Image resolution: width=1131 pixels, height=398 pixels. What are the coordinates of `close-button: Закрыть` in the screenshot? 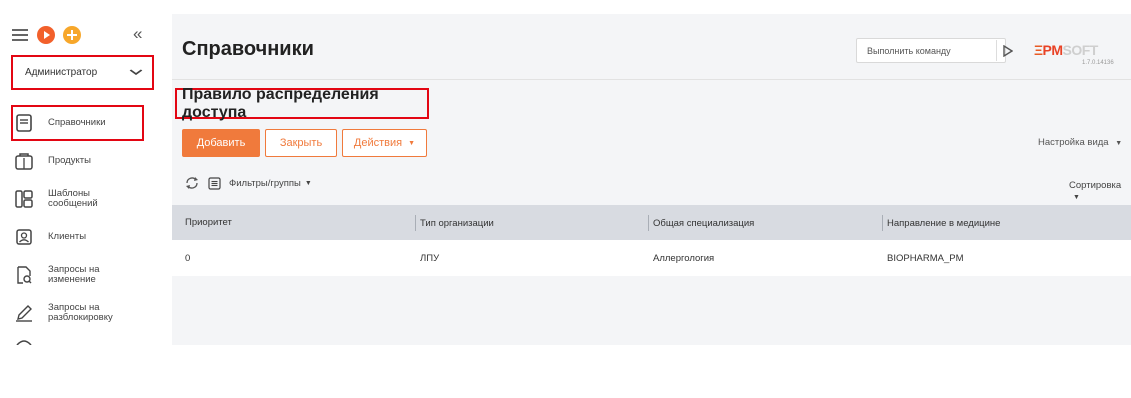 It's located at (301, 143).